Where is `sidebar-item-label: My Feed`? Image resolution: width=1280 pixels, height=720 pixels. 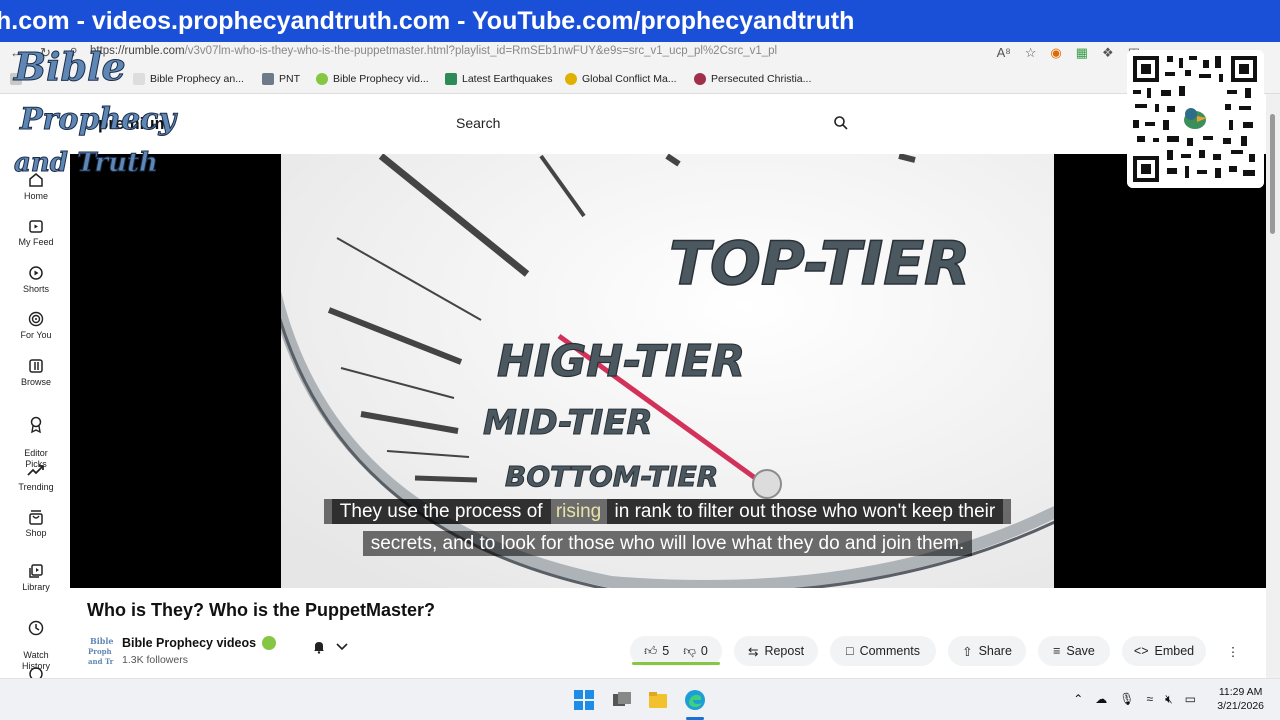
sidebar-item-label: My Feed is located at coordinates (36, 242).